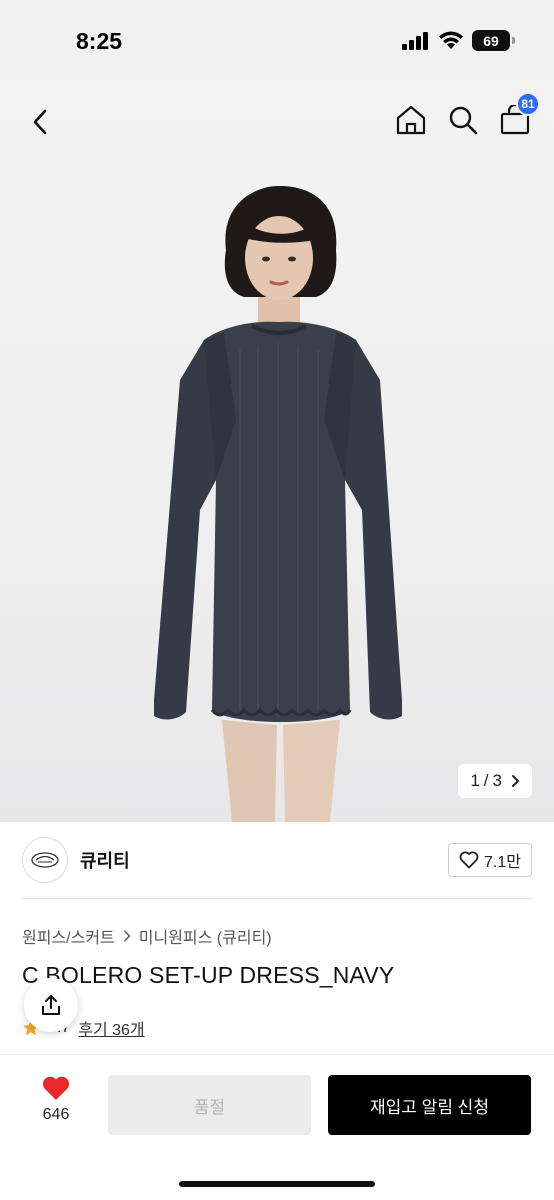  I want to click on back-button, so click(40, 122).